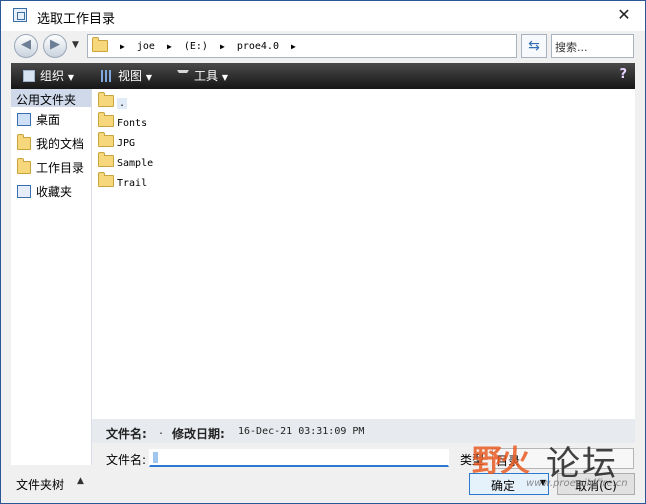  What do you see at coordinates (40, 484) in the screenshot?
I see `folder-tree-toggle: 文件夹树` at bounding box center [40, 484].